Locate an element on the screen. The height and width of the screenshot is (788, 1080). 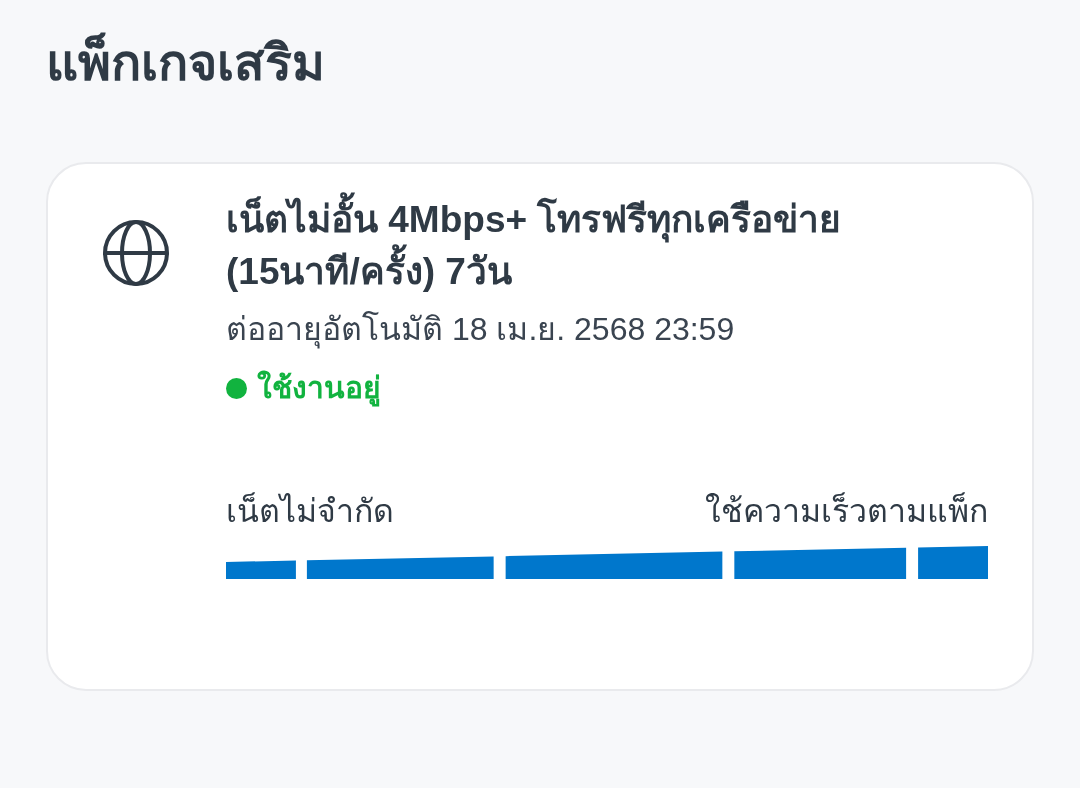
globe-icon is located at coordinates (136, 253).